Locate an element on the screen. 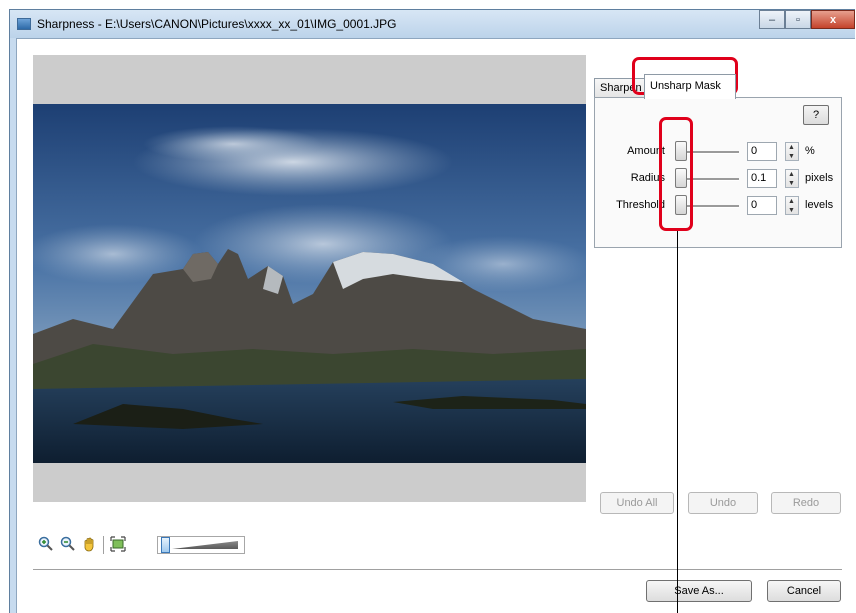 This screenshot has width=856, height=613. zoom-out-icon is located at coordinates (68, 544).